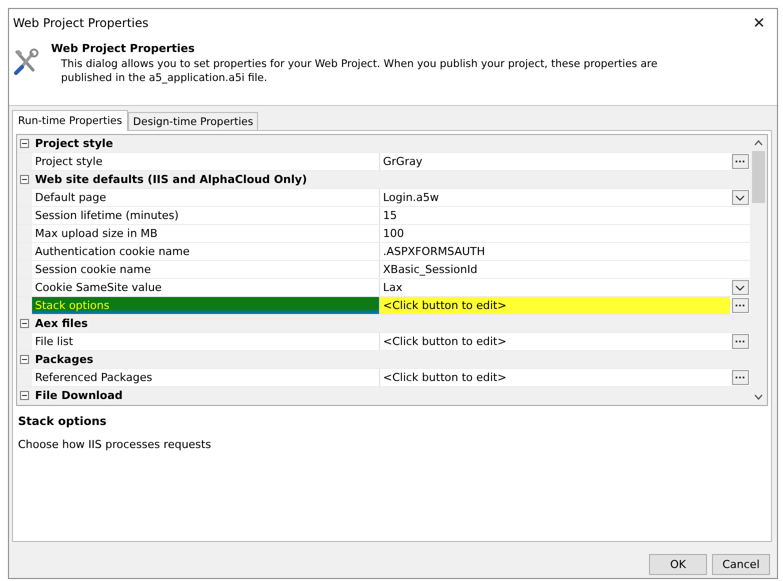  What do you see at coordinates (80, 23) in the screenshot?
I see `window-title: Web Project Properties` at bounding box center [80, 23].